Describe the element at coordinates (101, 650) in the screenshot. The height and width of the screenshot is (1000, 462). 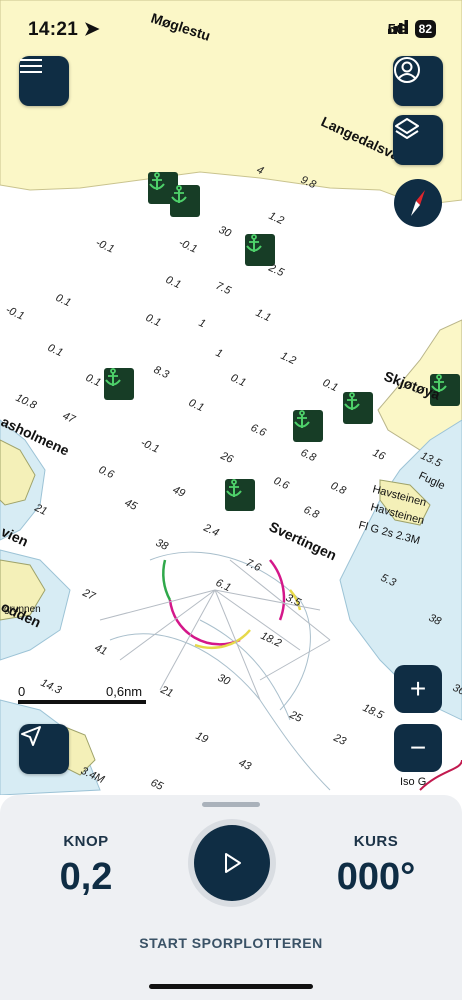
I see `depth-sounding: 41` at that location.